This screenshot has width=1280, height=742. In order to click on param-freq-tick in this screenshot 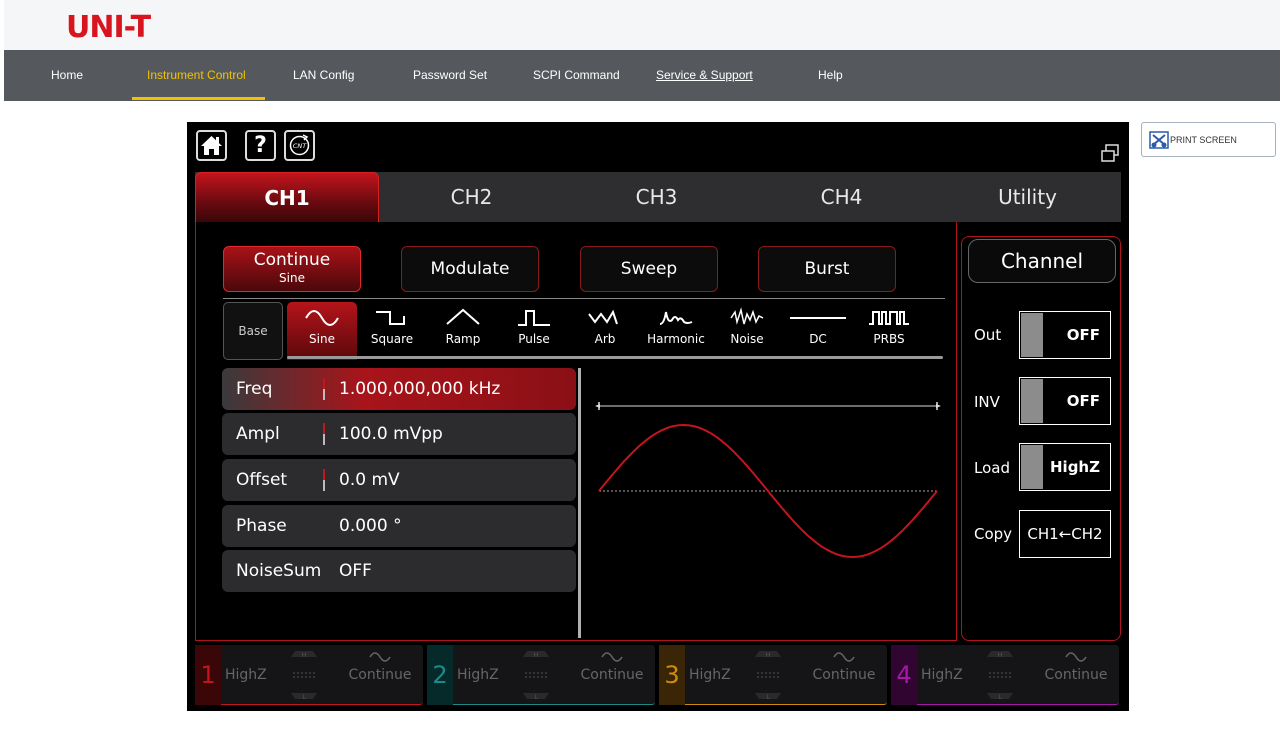, I will do `click(324, 389)`.